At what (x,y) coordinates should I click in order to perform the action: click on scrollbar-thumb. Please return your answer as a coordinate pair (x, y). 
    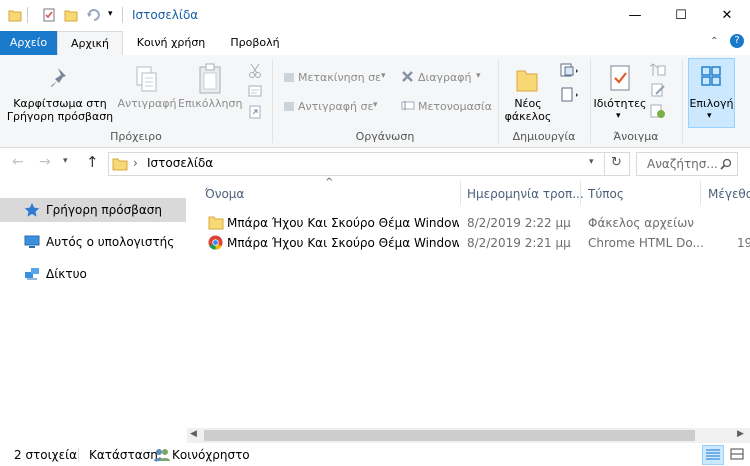
    Looking at the image, I should click on (449, 435).